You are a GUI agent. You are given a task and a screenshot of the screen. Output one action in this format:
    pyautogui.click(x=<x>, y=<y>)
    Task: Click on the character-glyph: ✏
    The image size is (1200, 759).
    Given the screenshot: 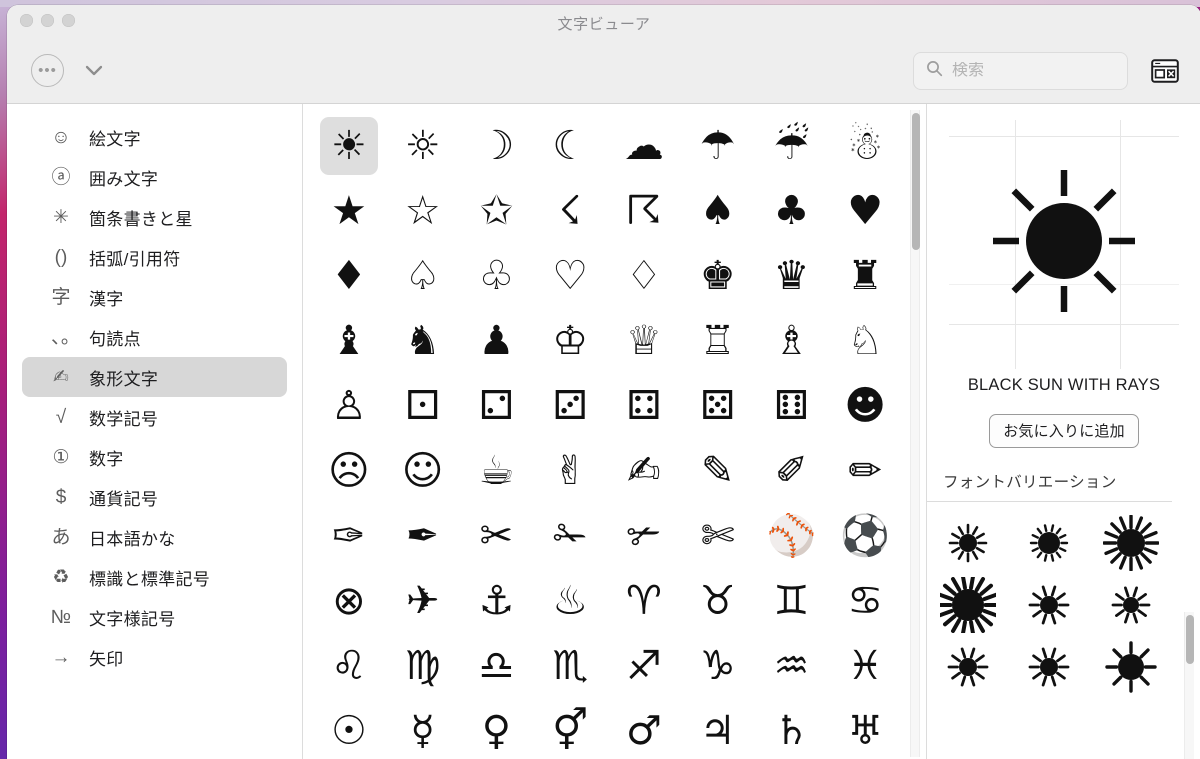 What is the action you would take?
    pyautogui.click(x=865, y=471)
    